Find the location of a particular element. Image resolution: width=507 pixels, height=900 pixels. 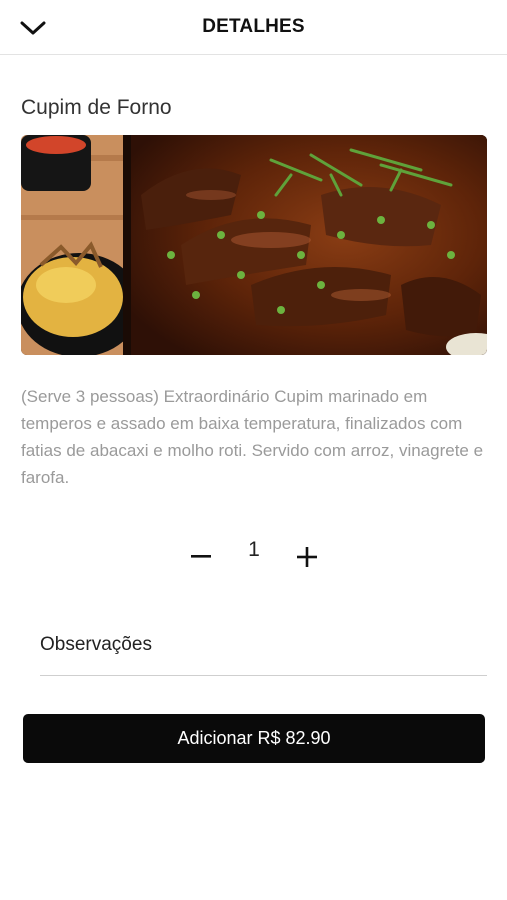

plus-icon is located at coordinates (307, 557).